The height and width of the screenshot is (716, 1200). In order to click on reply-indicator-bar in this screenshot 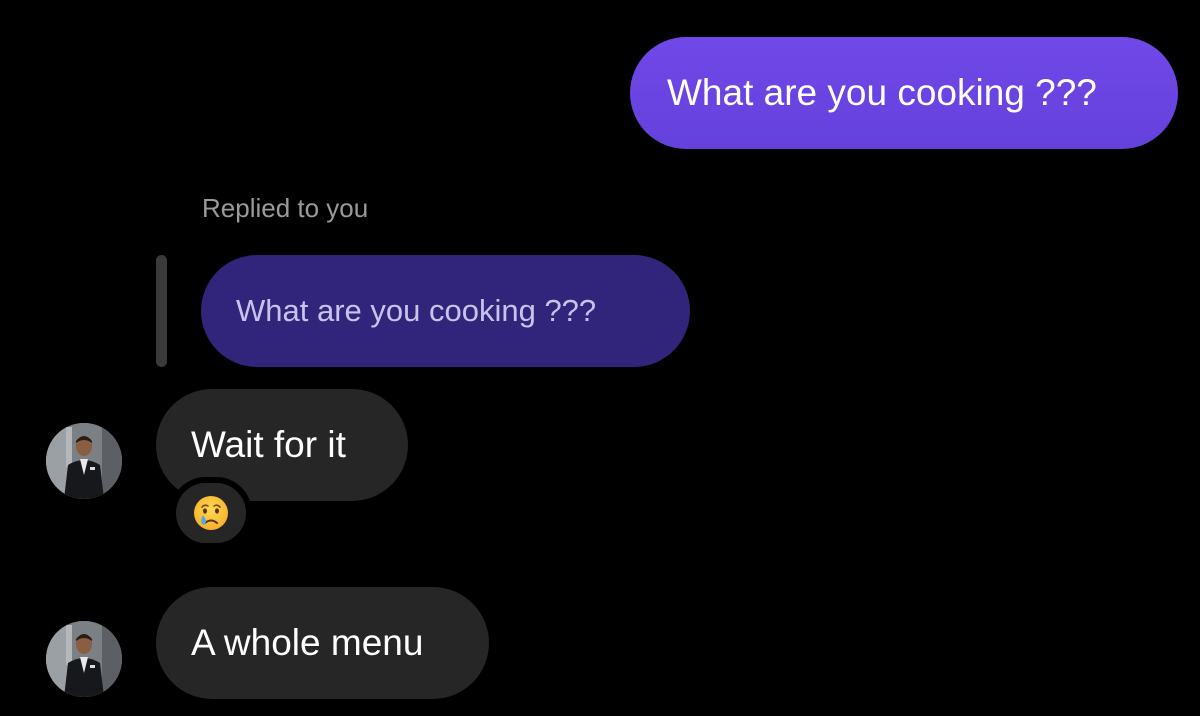, I will do `click(161, 311)`.